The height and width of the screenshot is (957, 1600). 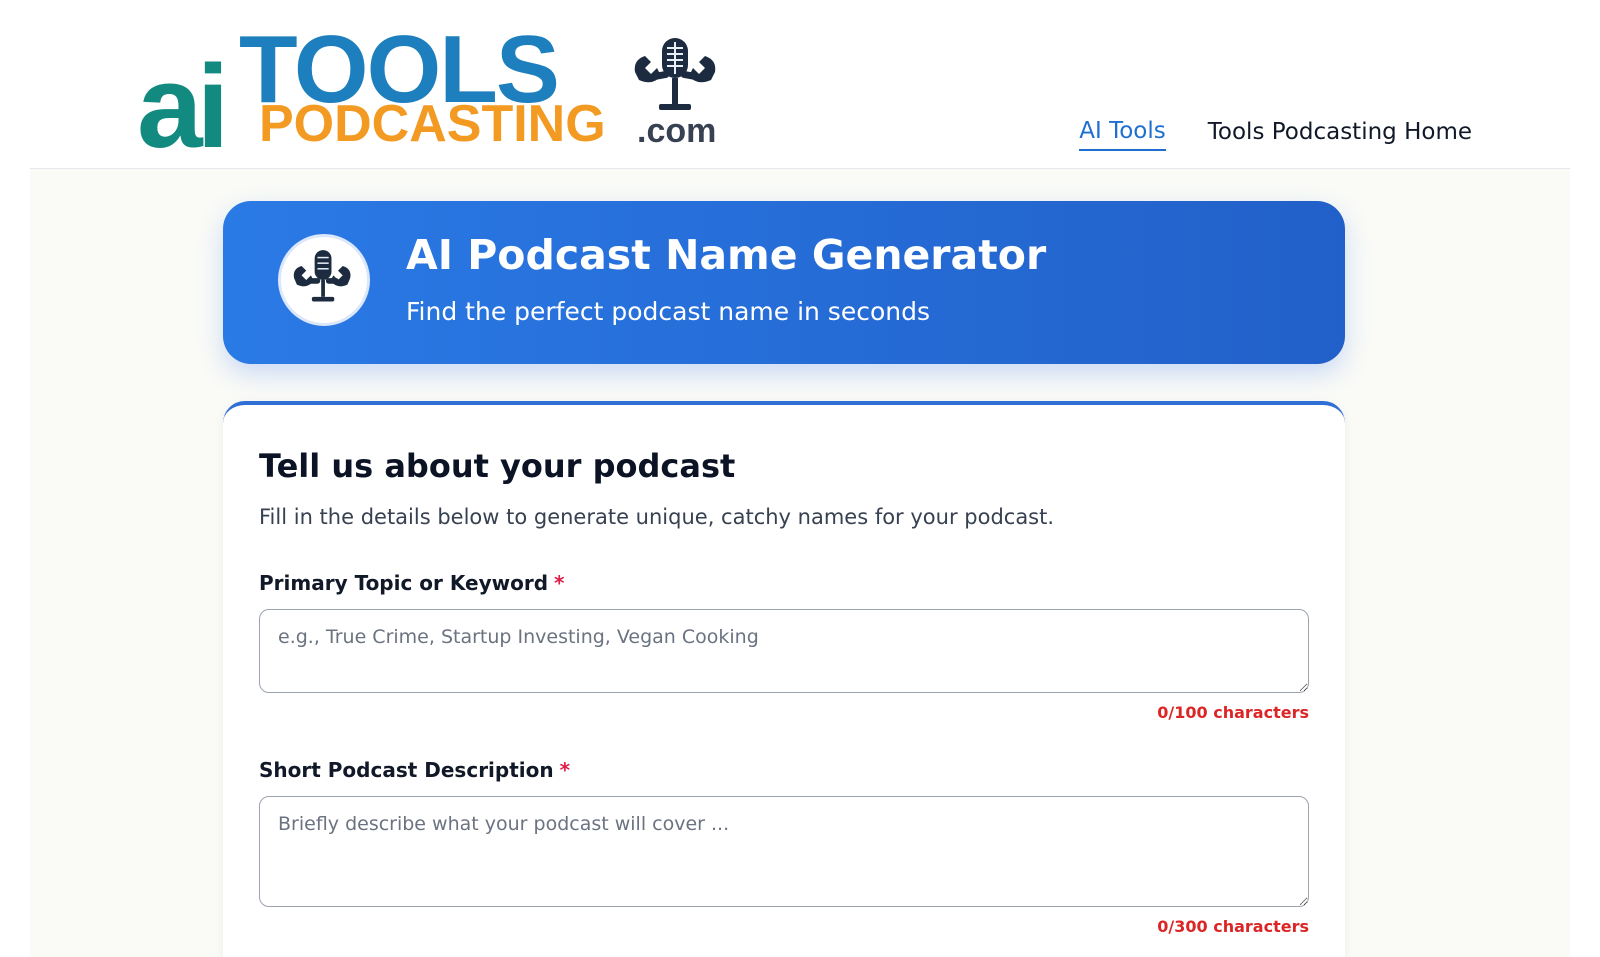 I want to click on main-nav: AI Tools Tools Podcasting Home, so click(x=1275, y=134).